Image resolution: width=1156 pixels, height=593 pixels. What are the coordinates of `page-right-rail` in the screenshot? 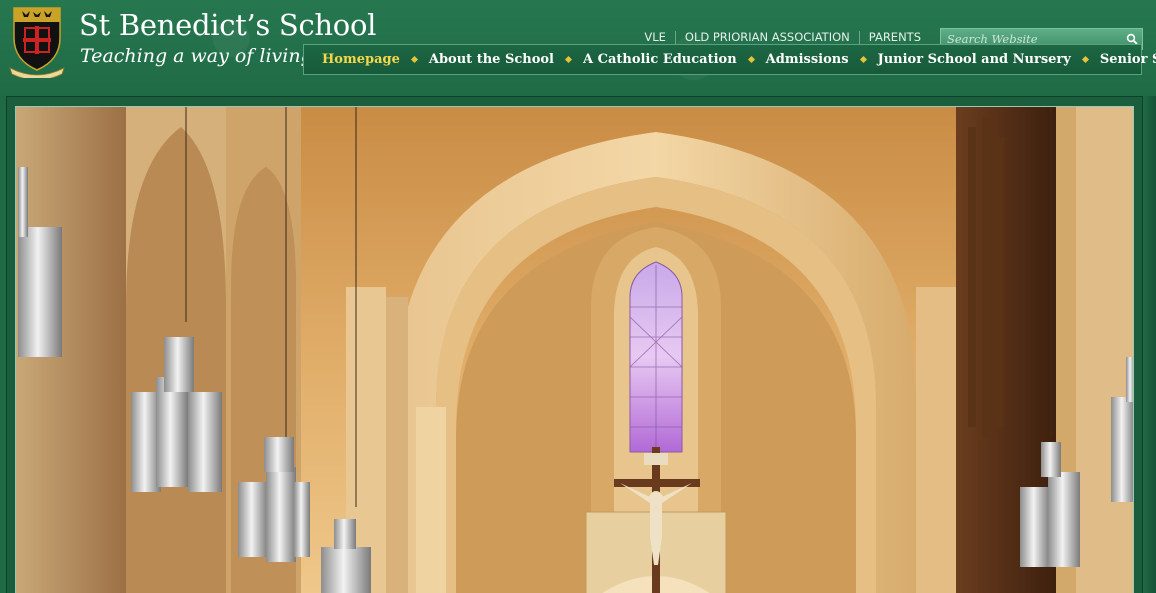 It's located at (1149, 344).